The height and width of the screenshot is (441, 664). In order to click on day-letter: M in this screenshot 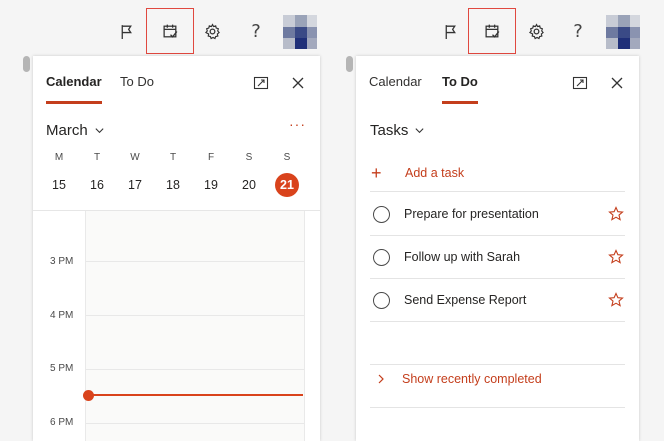, I will do `click(59, 157)`.